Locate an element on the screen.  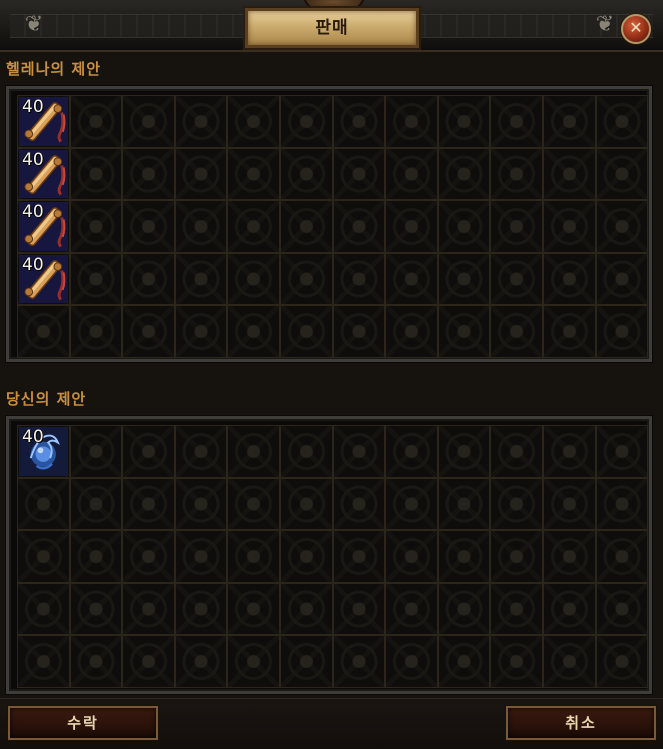
cancel-button: 취소 is located at coordinates (581, 723).